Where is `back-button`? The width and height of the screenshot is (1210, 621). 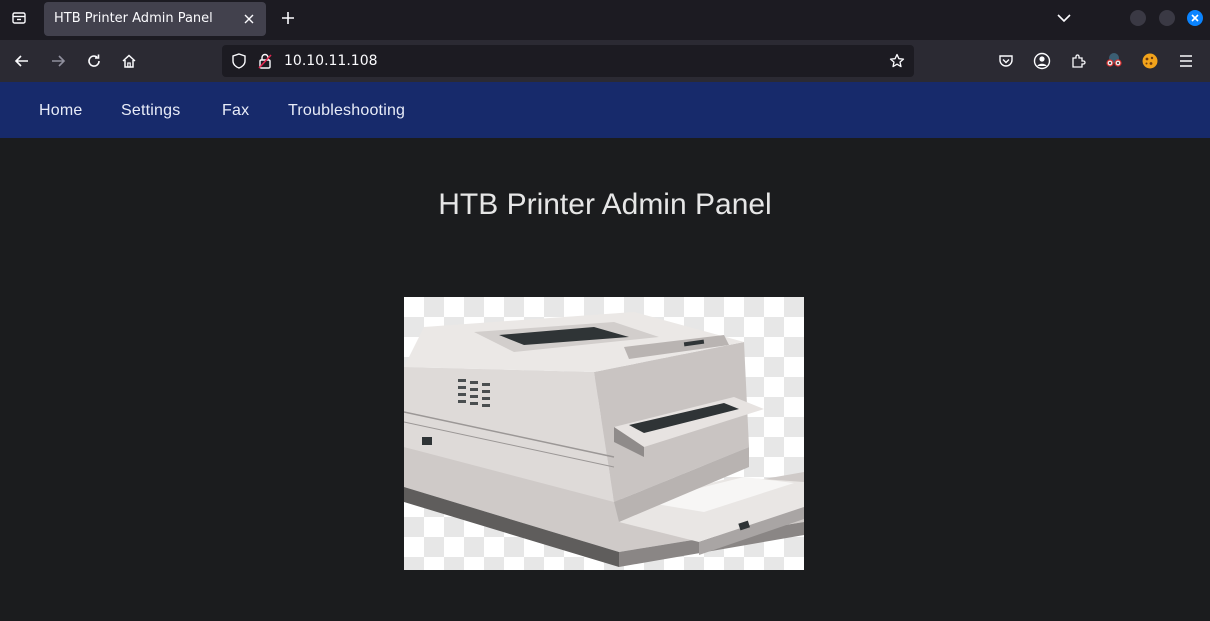 back-button is located at coordinates (22, 61).